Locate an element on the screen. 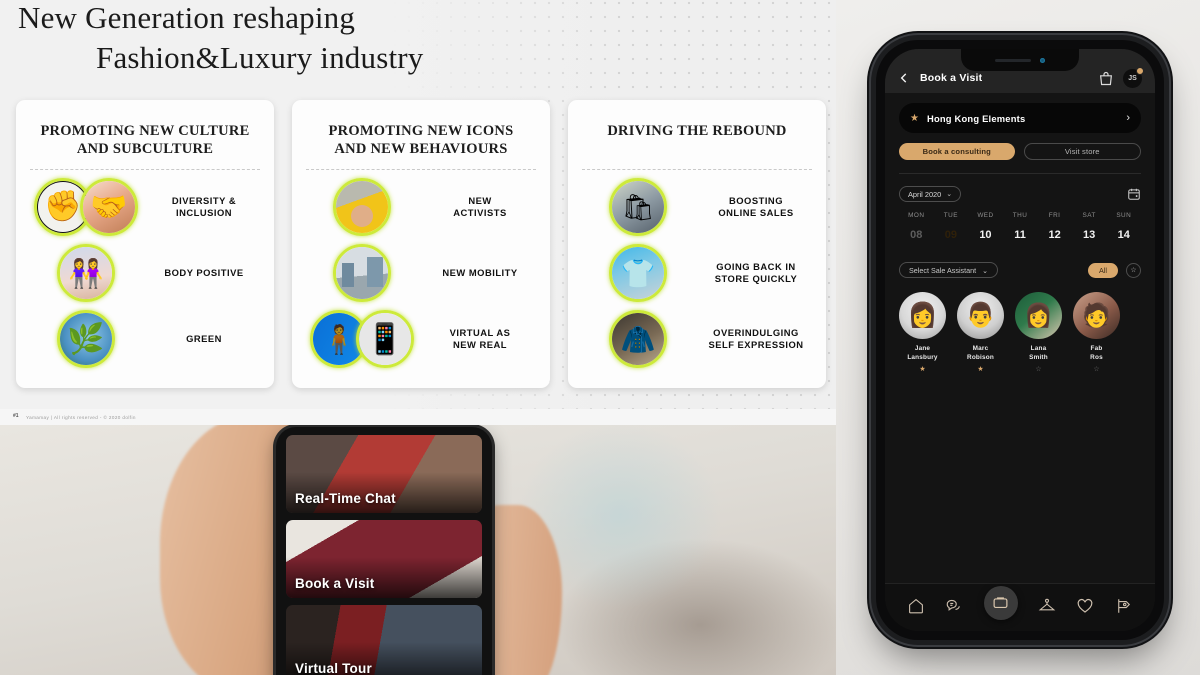 This screenshot has height=675, width=1200. calendar-days: 08 09 10 11 12 13 14 is located at coordinates (1020, 235).